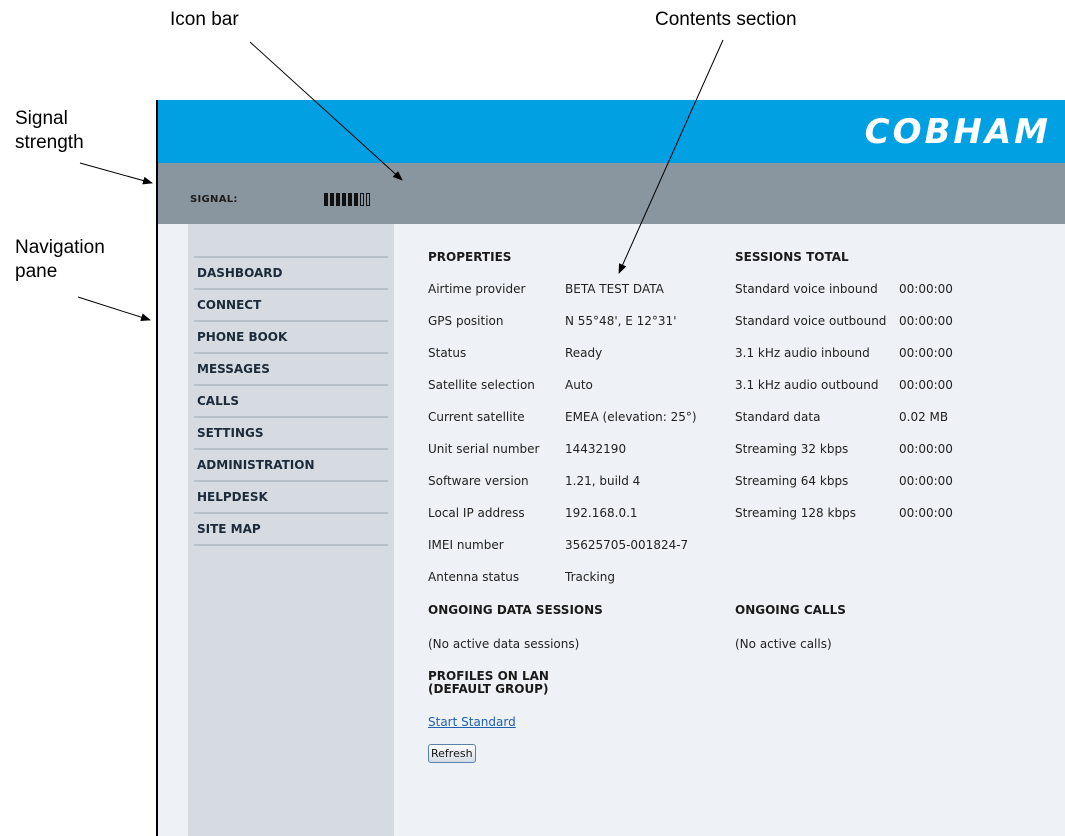 The width and height of the screenshot is (1065, 836). What do you see at coordinates (783, 644) in the screenshot?
I see `ongoing-calls-text: (No active calls)` at bounding box center [783, 644].